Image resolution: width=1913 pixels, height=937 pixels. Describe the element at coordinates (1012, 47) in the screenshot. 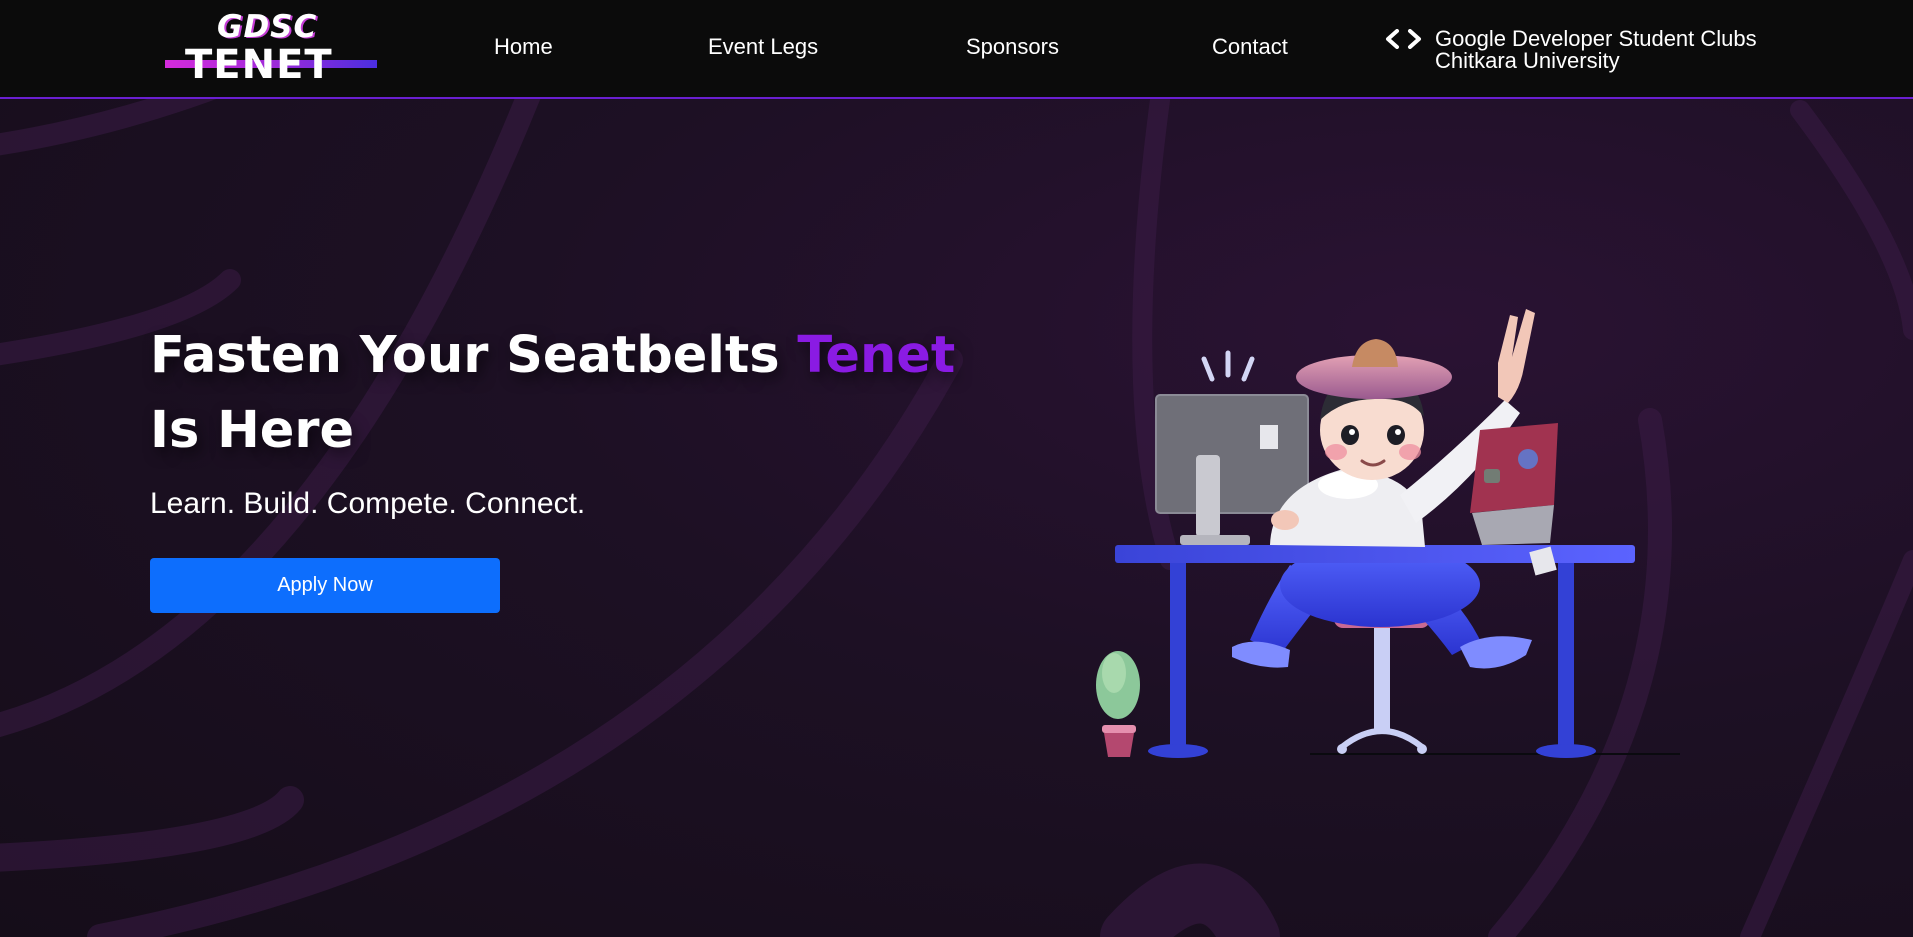

I see `nav-link-sponsors: Sponsors` at that location.